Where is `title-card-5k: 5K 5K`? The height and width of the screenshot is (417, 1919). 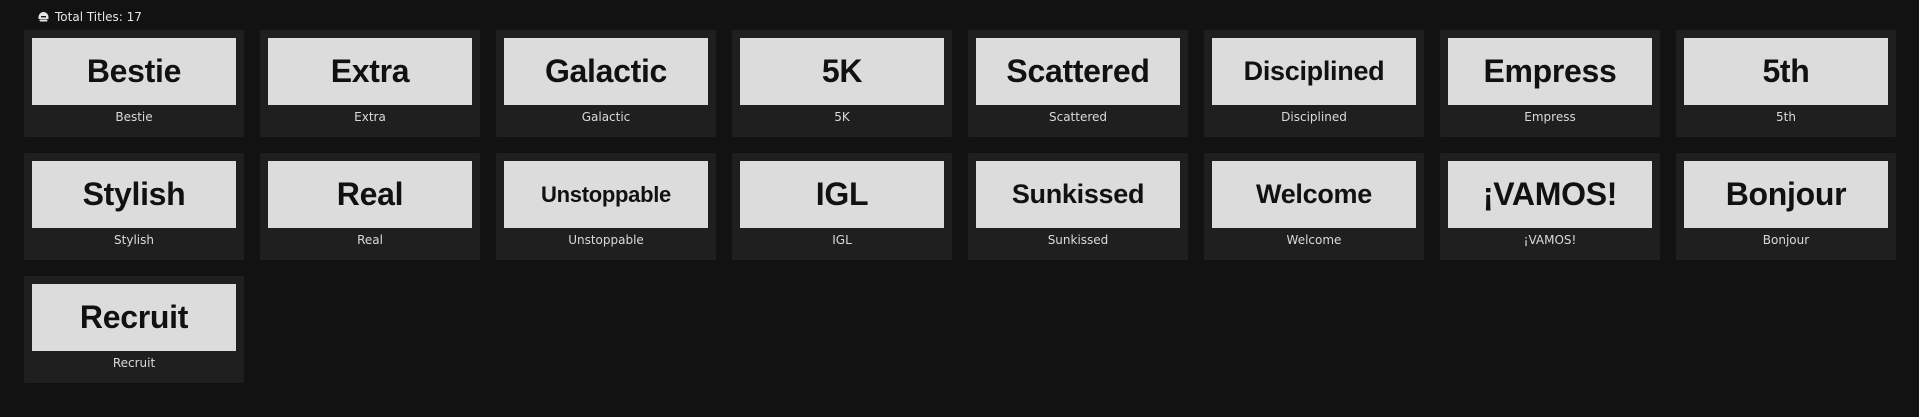 title-card-5k: 5K 5K is located at coordinates (842, 83).